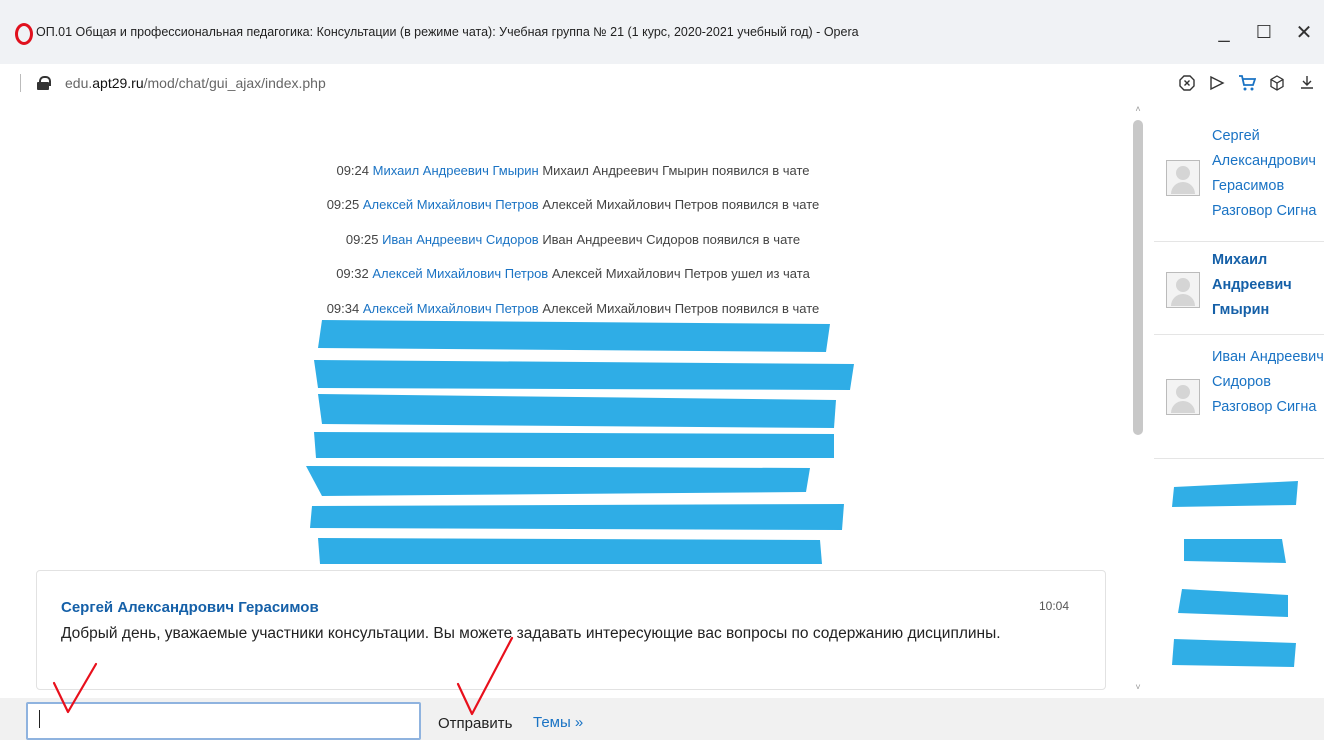 The height and width of the screenshot is (740, 1324). What do you see at coordinates (1187, 83) in the screenshot?
I see `adblock-icon` at bounding box center [1187, 83].